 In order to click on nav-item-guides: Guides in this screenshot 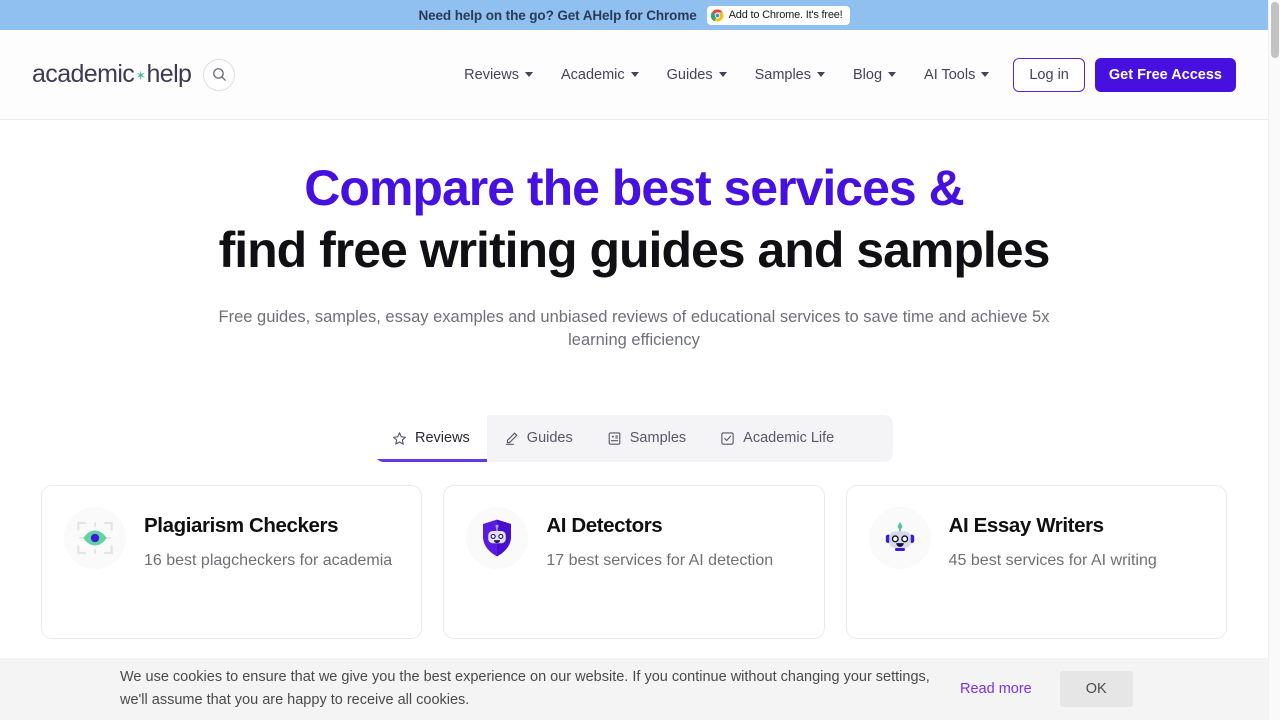, I will do `click(697, 75)`.